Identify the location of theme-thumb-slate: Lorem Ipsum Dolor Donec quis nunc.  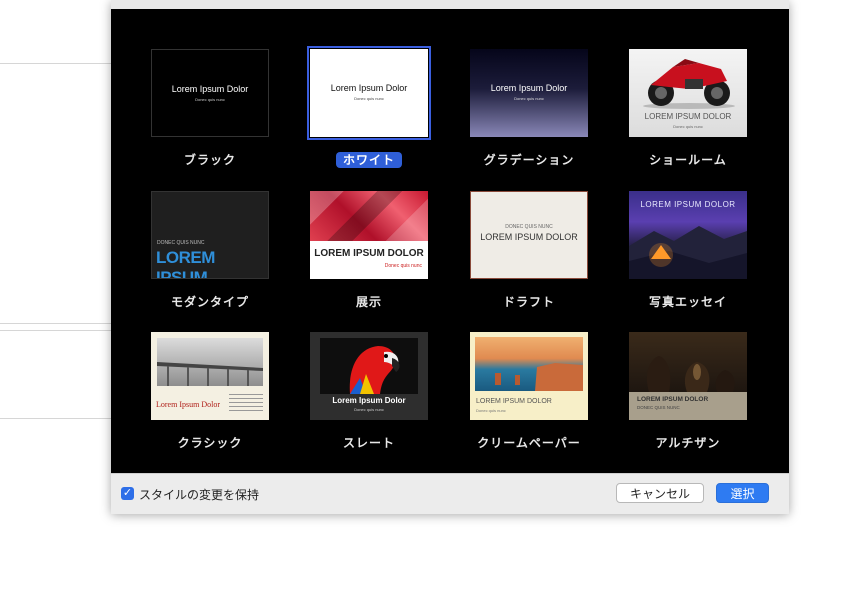
(369, 376).